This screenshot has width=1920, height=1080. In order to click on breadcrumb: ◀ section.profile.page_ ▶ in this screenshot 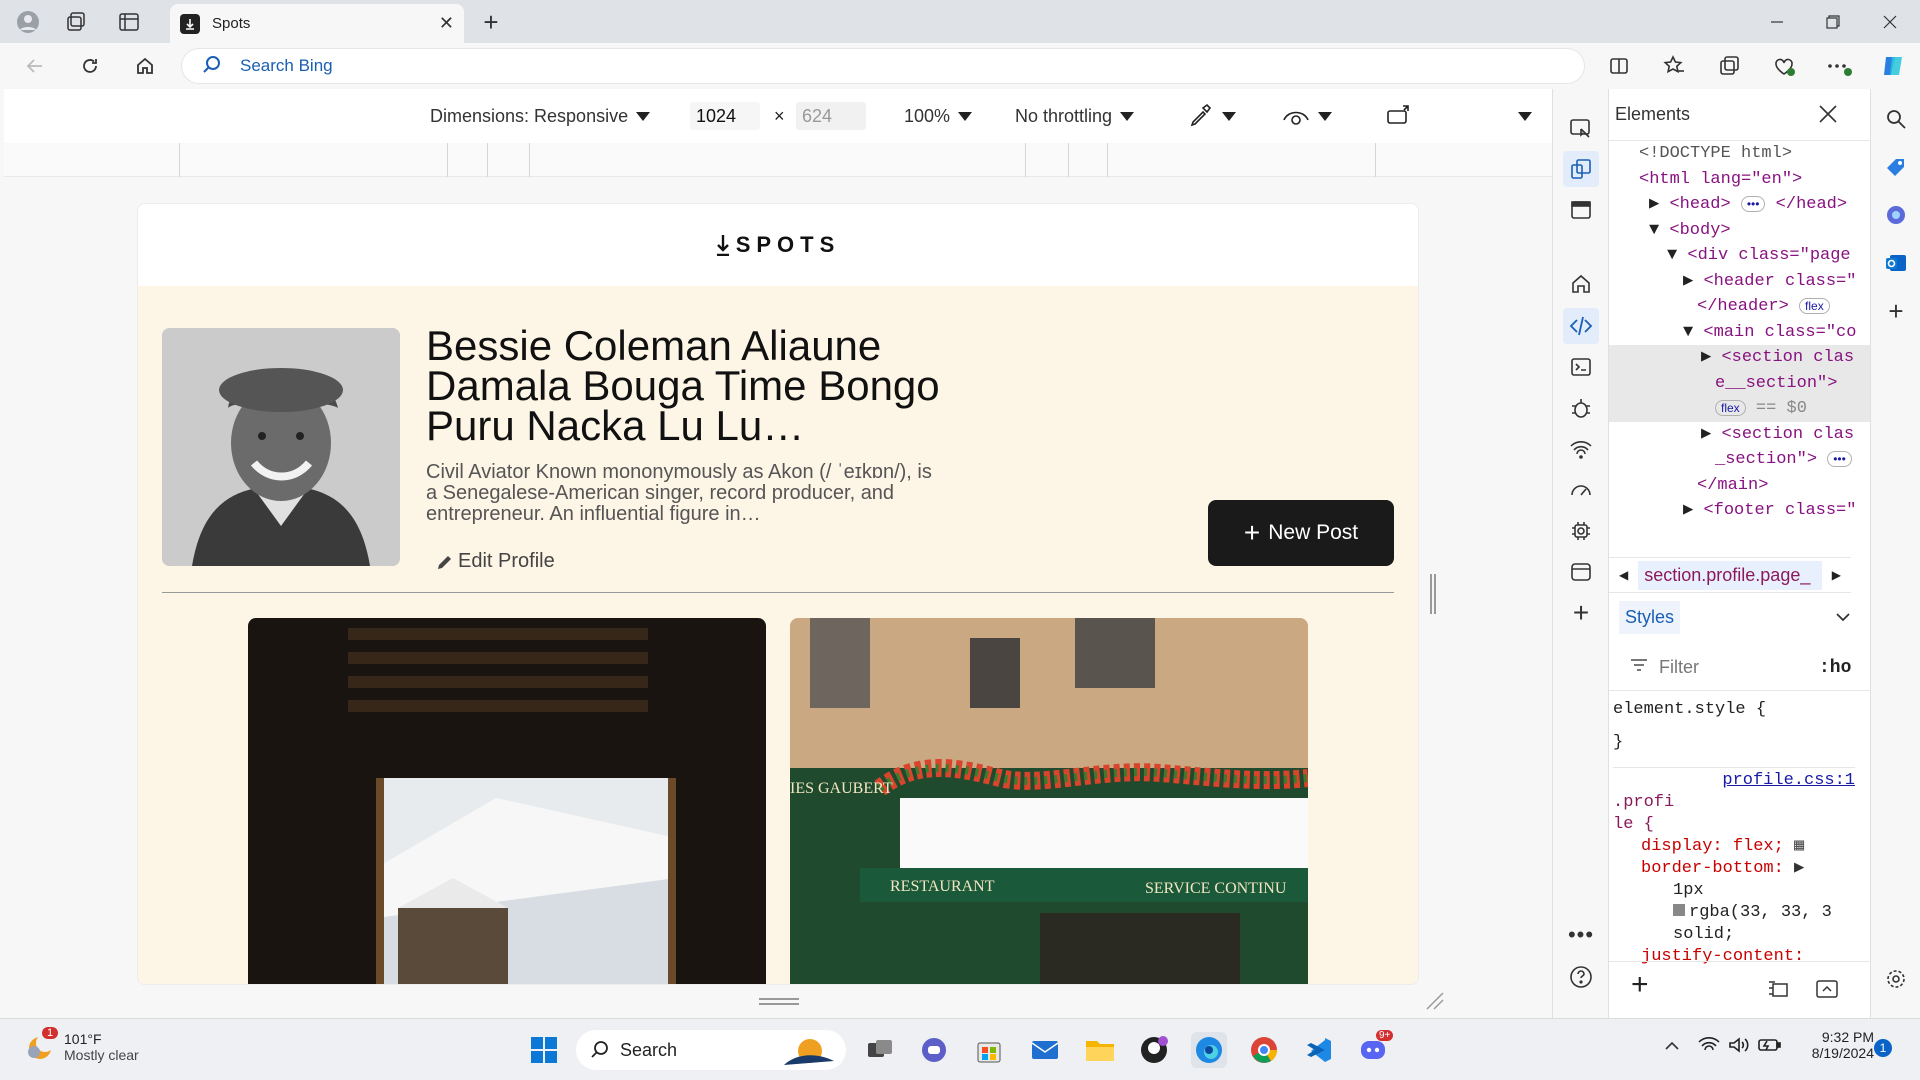, I will do `click(1730, 575)`.